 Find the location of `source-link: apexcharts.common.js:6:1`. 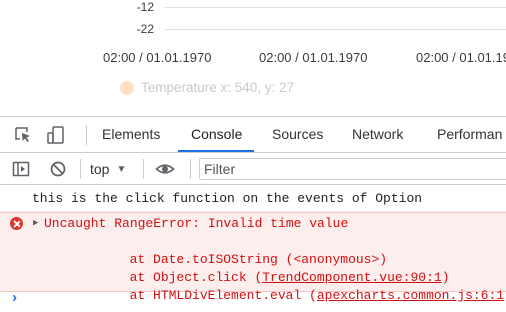

source-link: apexcharts.common.js:6:1 is located at coordinates (410, 295).